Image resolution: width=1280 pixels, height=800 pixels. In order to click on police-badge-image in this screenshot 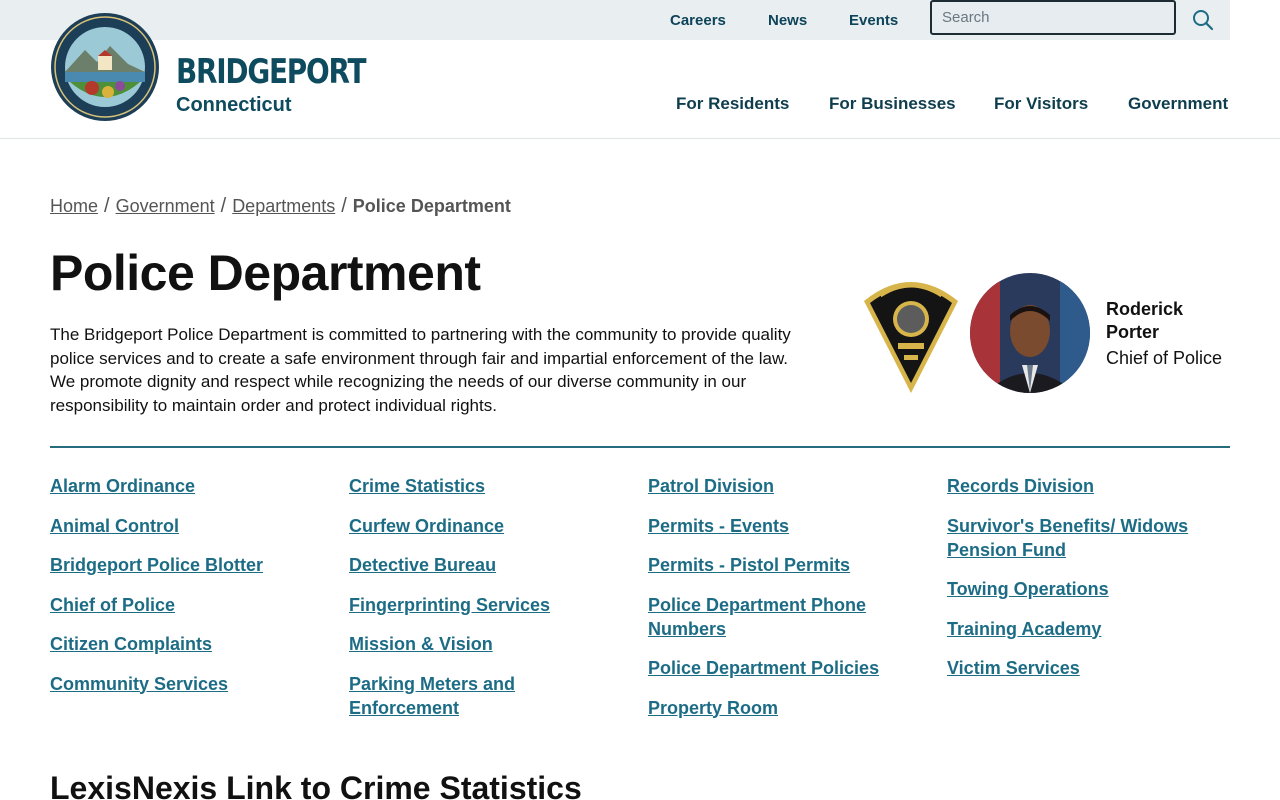, I will do `click(911, 337)`.